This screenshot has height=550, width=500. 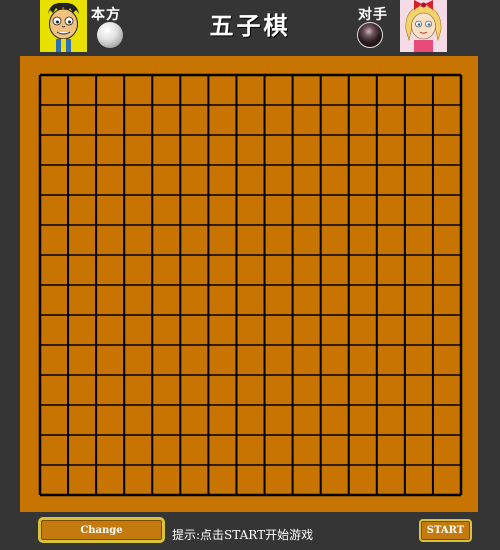 I want to click on opponent-avatar, so click(x=423, y=26).